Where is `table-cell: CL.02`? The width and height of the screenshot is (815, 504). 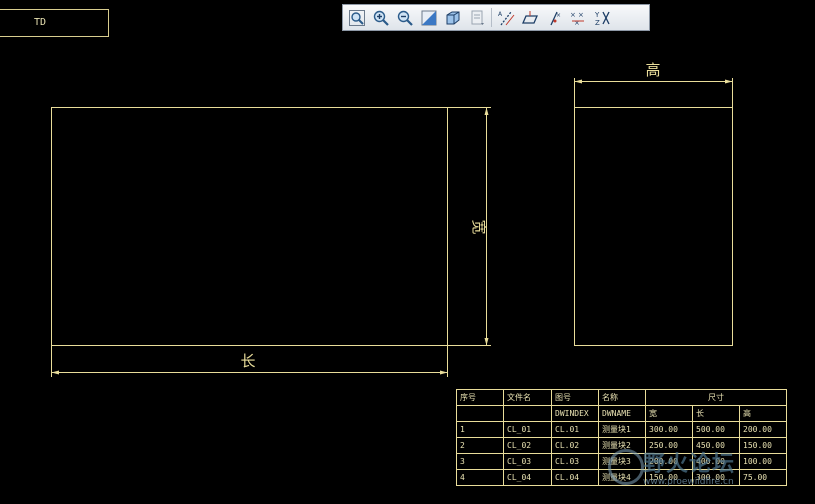
table-cell: CL.02 is located at coordinates (575, 445).